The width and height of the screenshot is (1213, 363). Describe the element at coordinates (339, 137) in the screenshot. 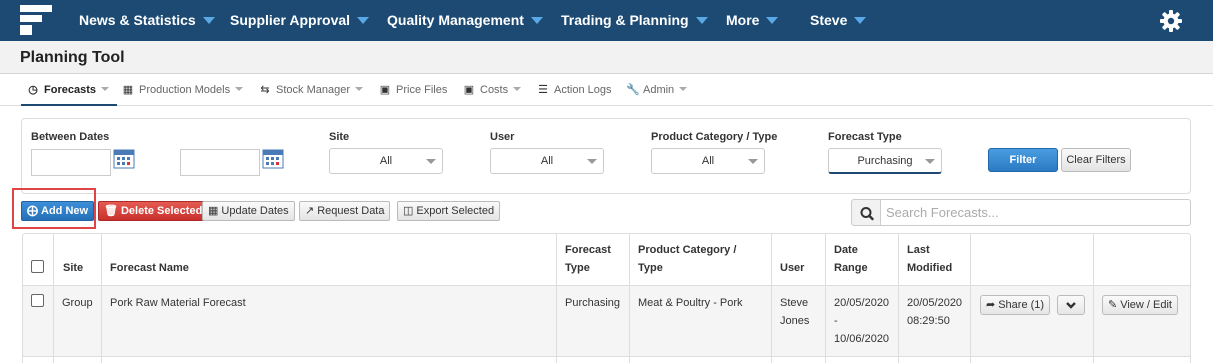

I see `site-label: Site` at that location.